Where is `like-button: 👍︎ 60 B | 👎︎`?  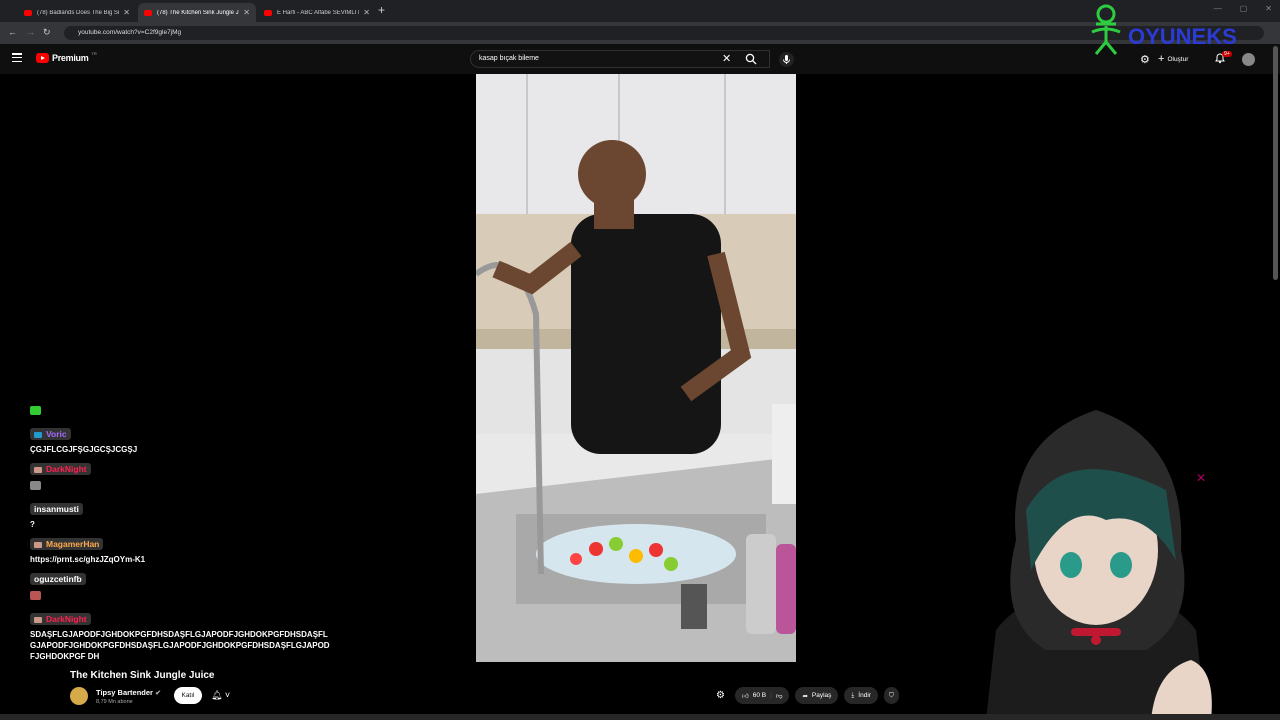 like-button: 👍︎ 60 B | 👎︎ is located at coordinates (762, 695).